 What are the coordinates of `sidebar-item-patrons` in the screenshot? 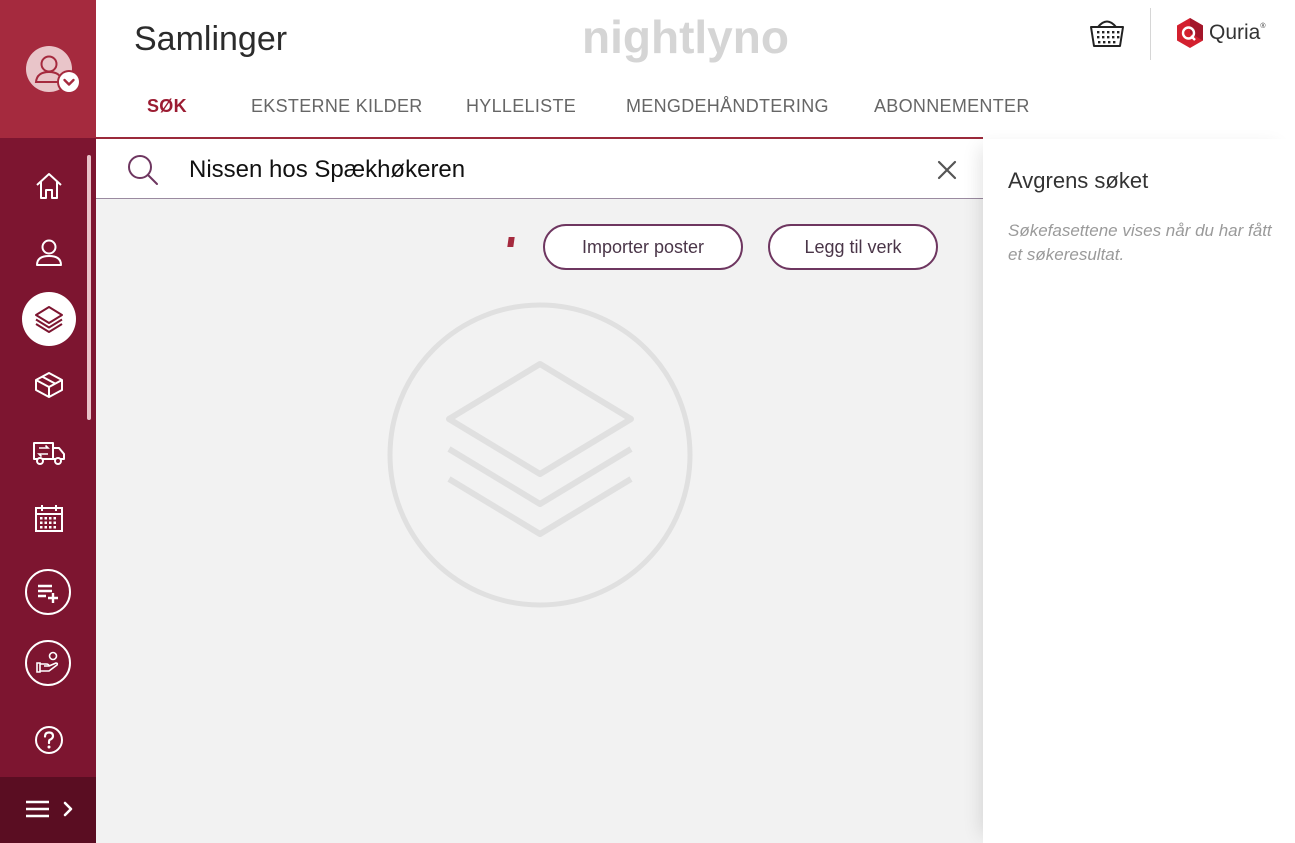 It's located at (49, 252).